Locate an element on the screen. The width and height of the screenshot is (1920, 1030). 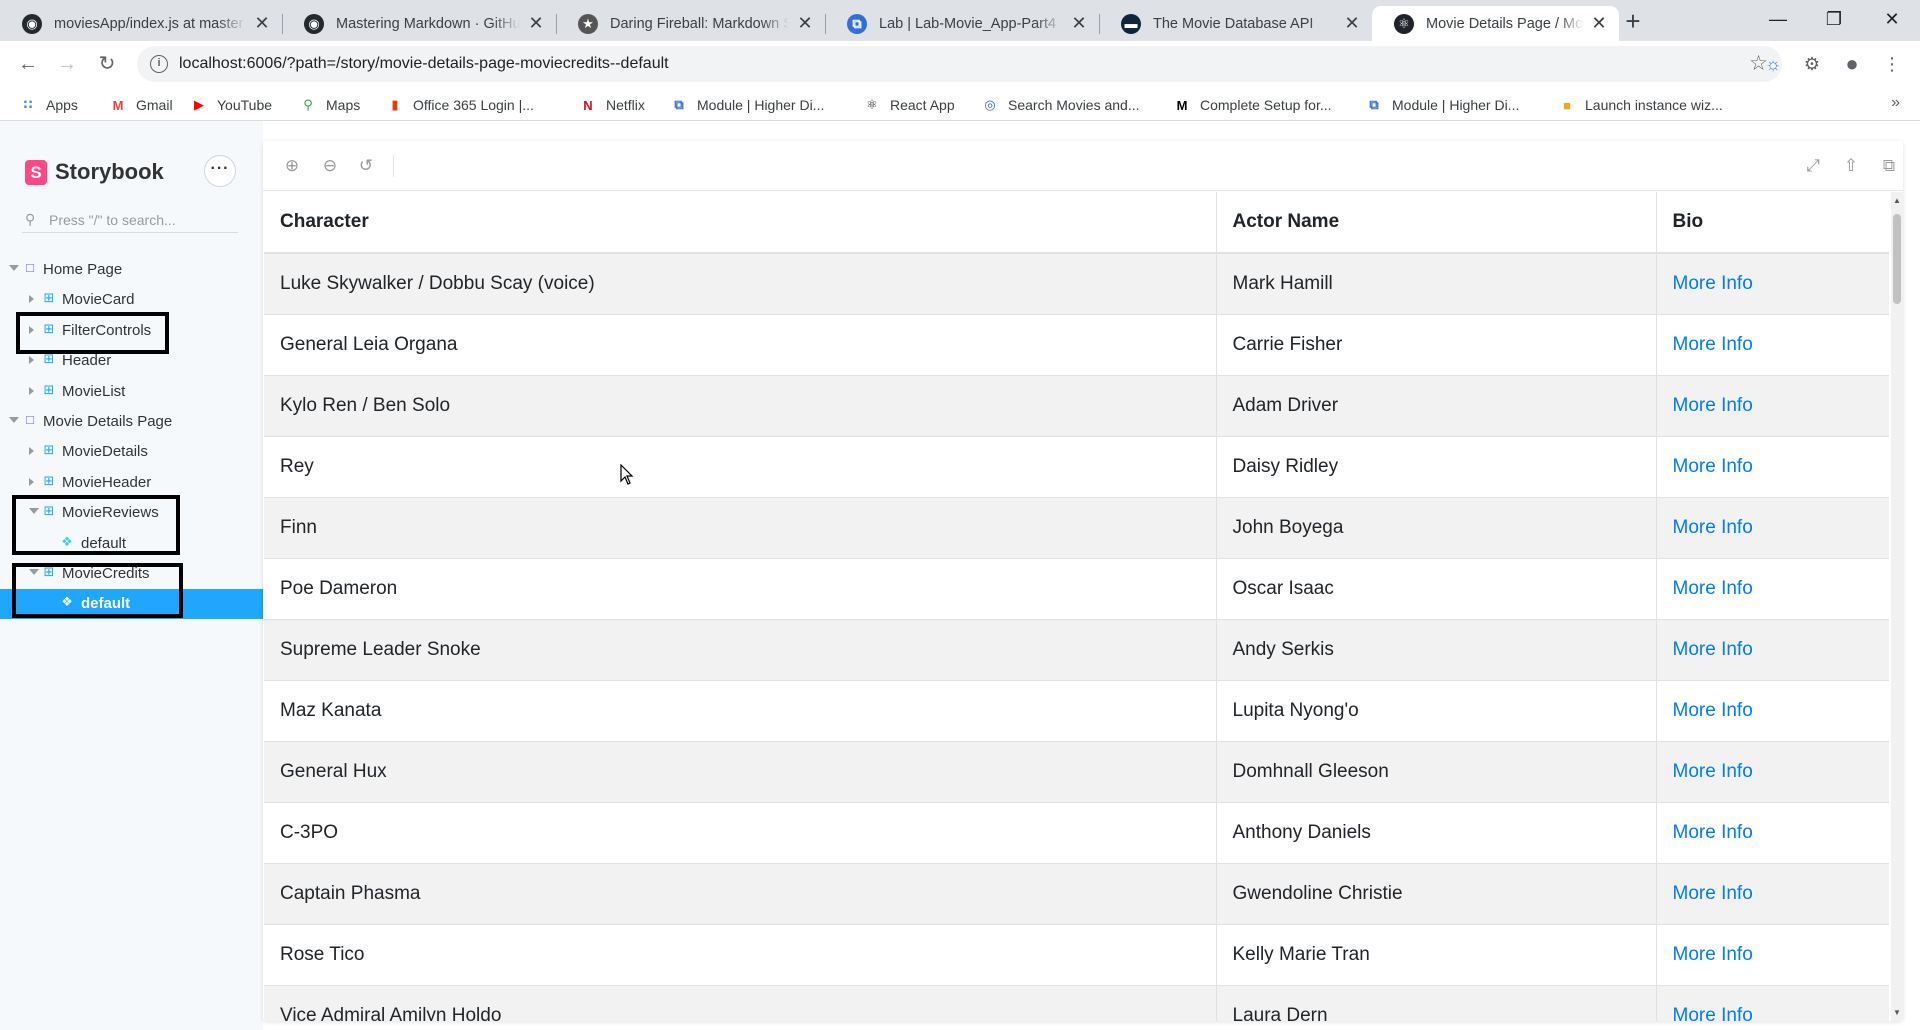
bookmark-item: N Netflix is located at coordinates (612, 105).